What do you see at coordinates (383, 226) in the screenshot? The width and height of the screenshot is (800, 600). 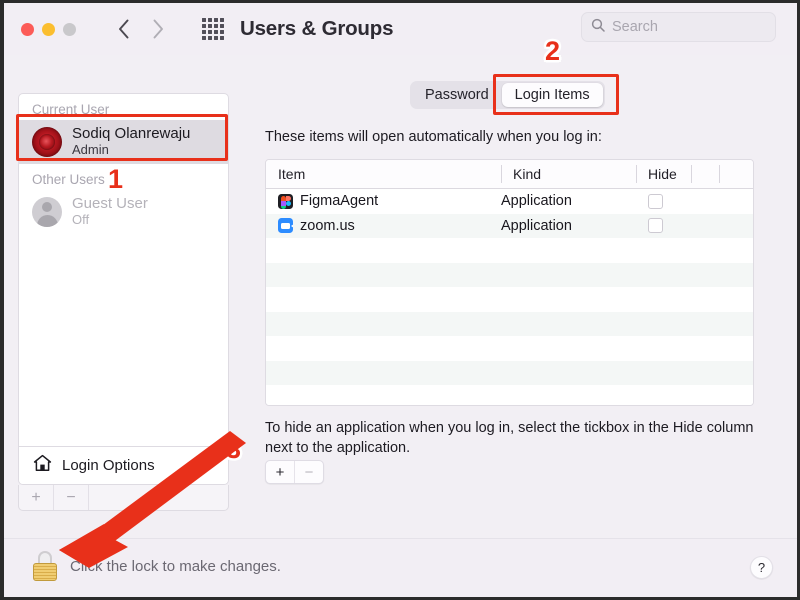 I see `cell-item: zoom.us` at bounding box center [383, 226].